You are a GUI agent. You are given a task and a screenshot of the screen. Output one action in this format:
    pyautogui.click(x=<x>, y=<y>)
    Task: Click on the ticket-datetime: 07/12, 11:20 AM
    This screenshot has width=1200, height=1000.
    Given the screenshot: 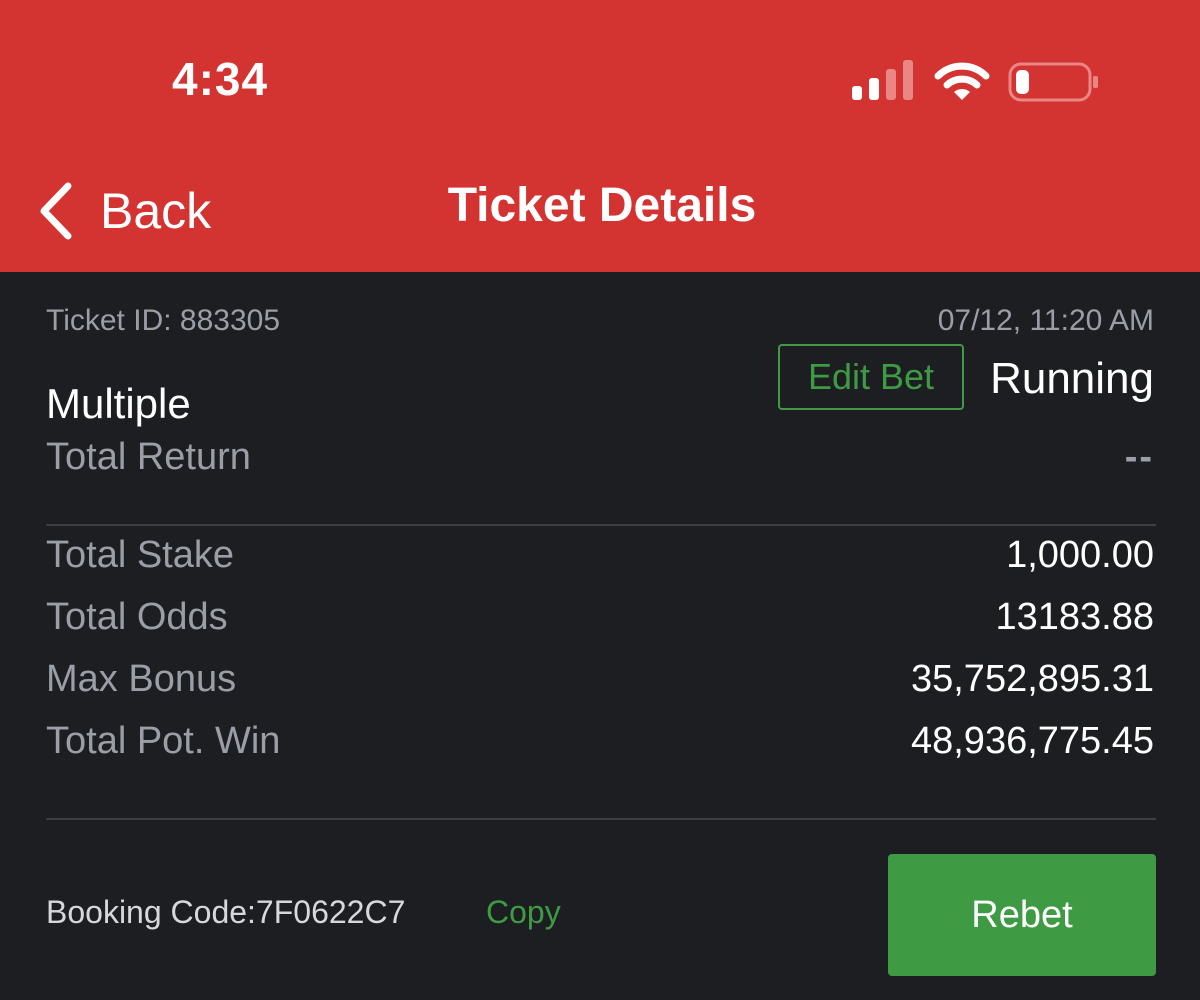 What is the action you would take?
    pyautogui.click(x=1045, y=320)
    